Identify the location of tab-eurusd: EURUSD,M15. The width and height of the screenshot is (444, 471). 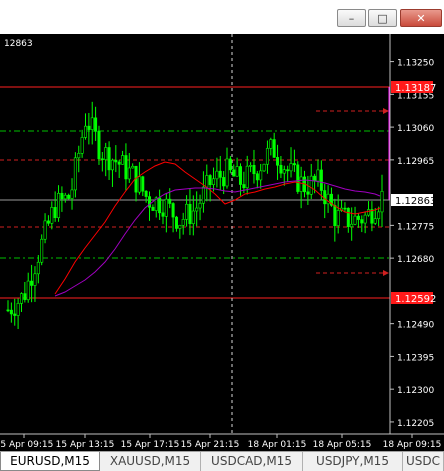
(50, 461).